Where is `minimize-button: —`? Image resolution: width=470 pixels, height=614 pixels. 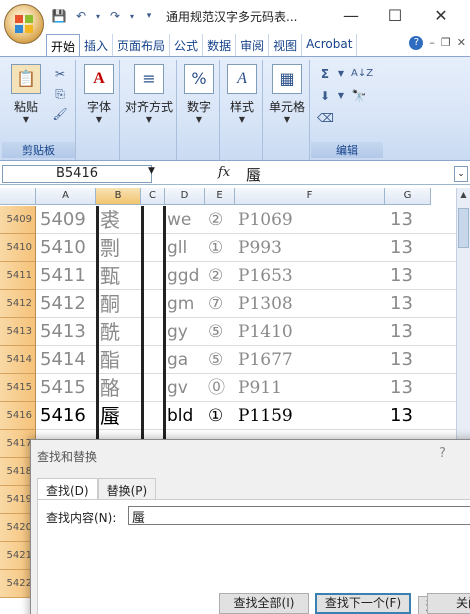 minimize-button: — is located at coordinates (351, 15).